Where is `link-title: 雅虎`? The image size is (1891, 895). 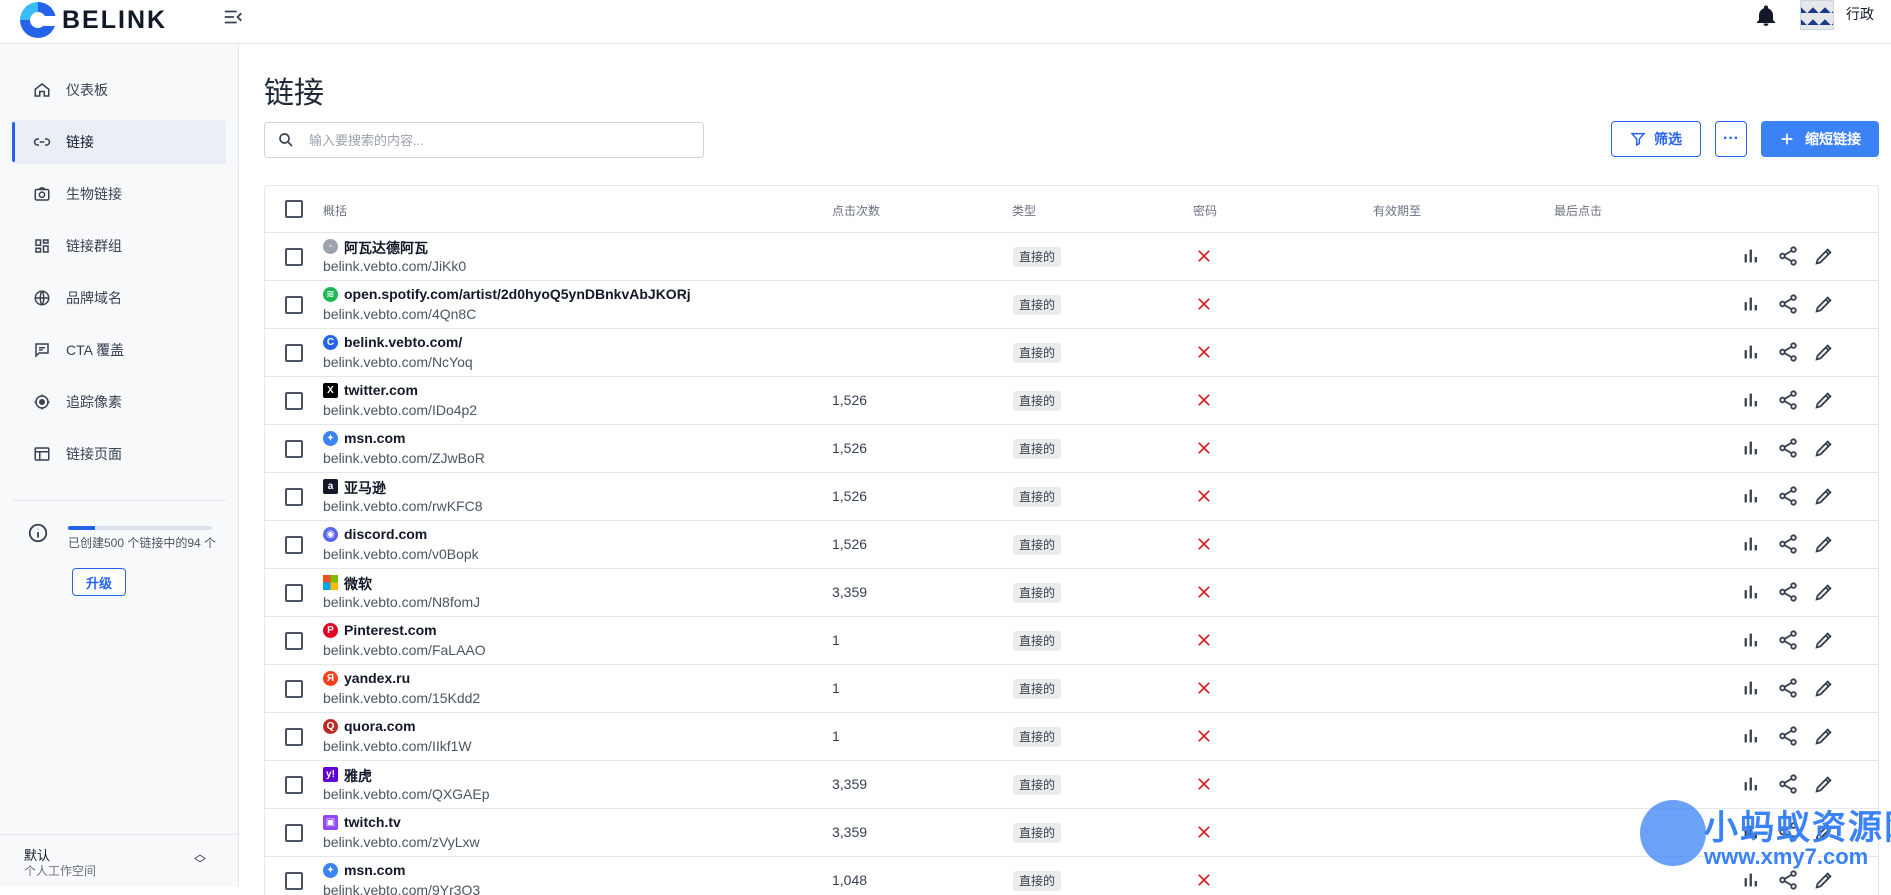 link-title: 雅虎 is located at coordinates (358, 776).